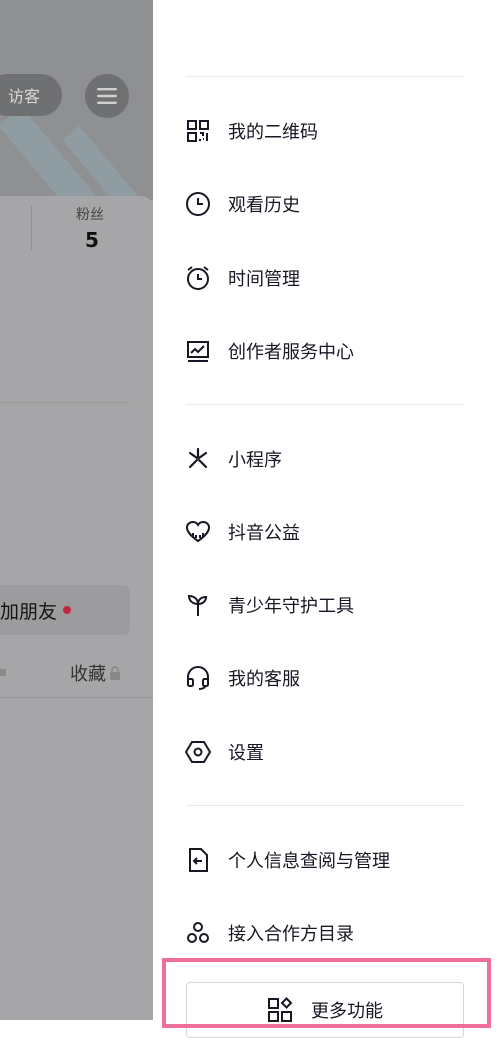 This screenshot has height=1038, width=498. I want to click on menu-item-partners: 接入合作方目录, so click(333, 933).